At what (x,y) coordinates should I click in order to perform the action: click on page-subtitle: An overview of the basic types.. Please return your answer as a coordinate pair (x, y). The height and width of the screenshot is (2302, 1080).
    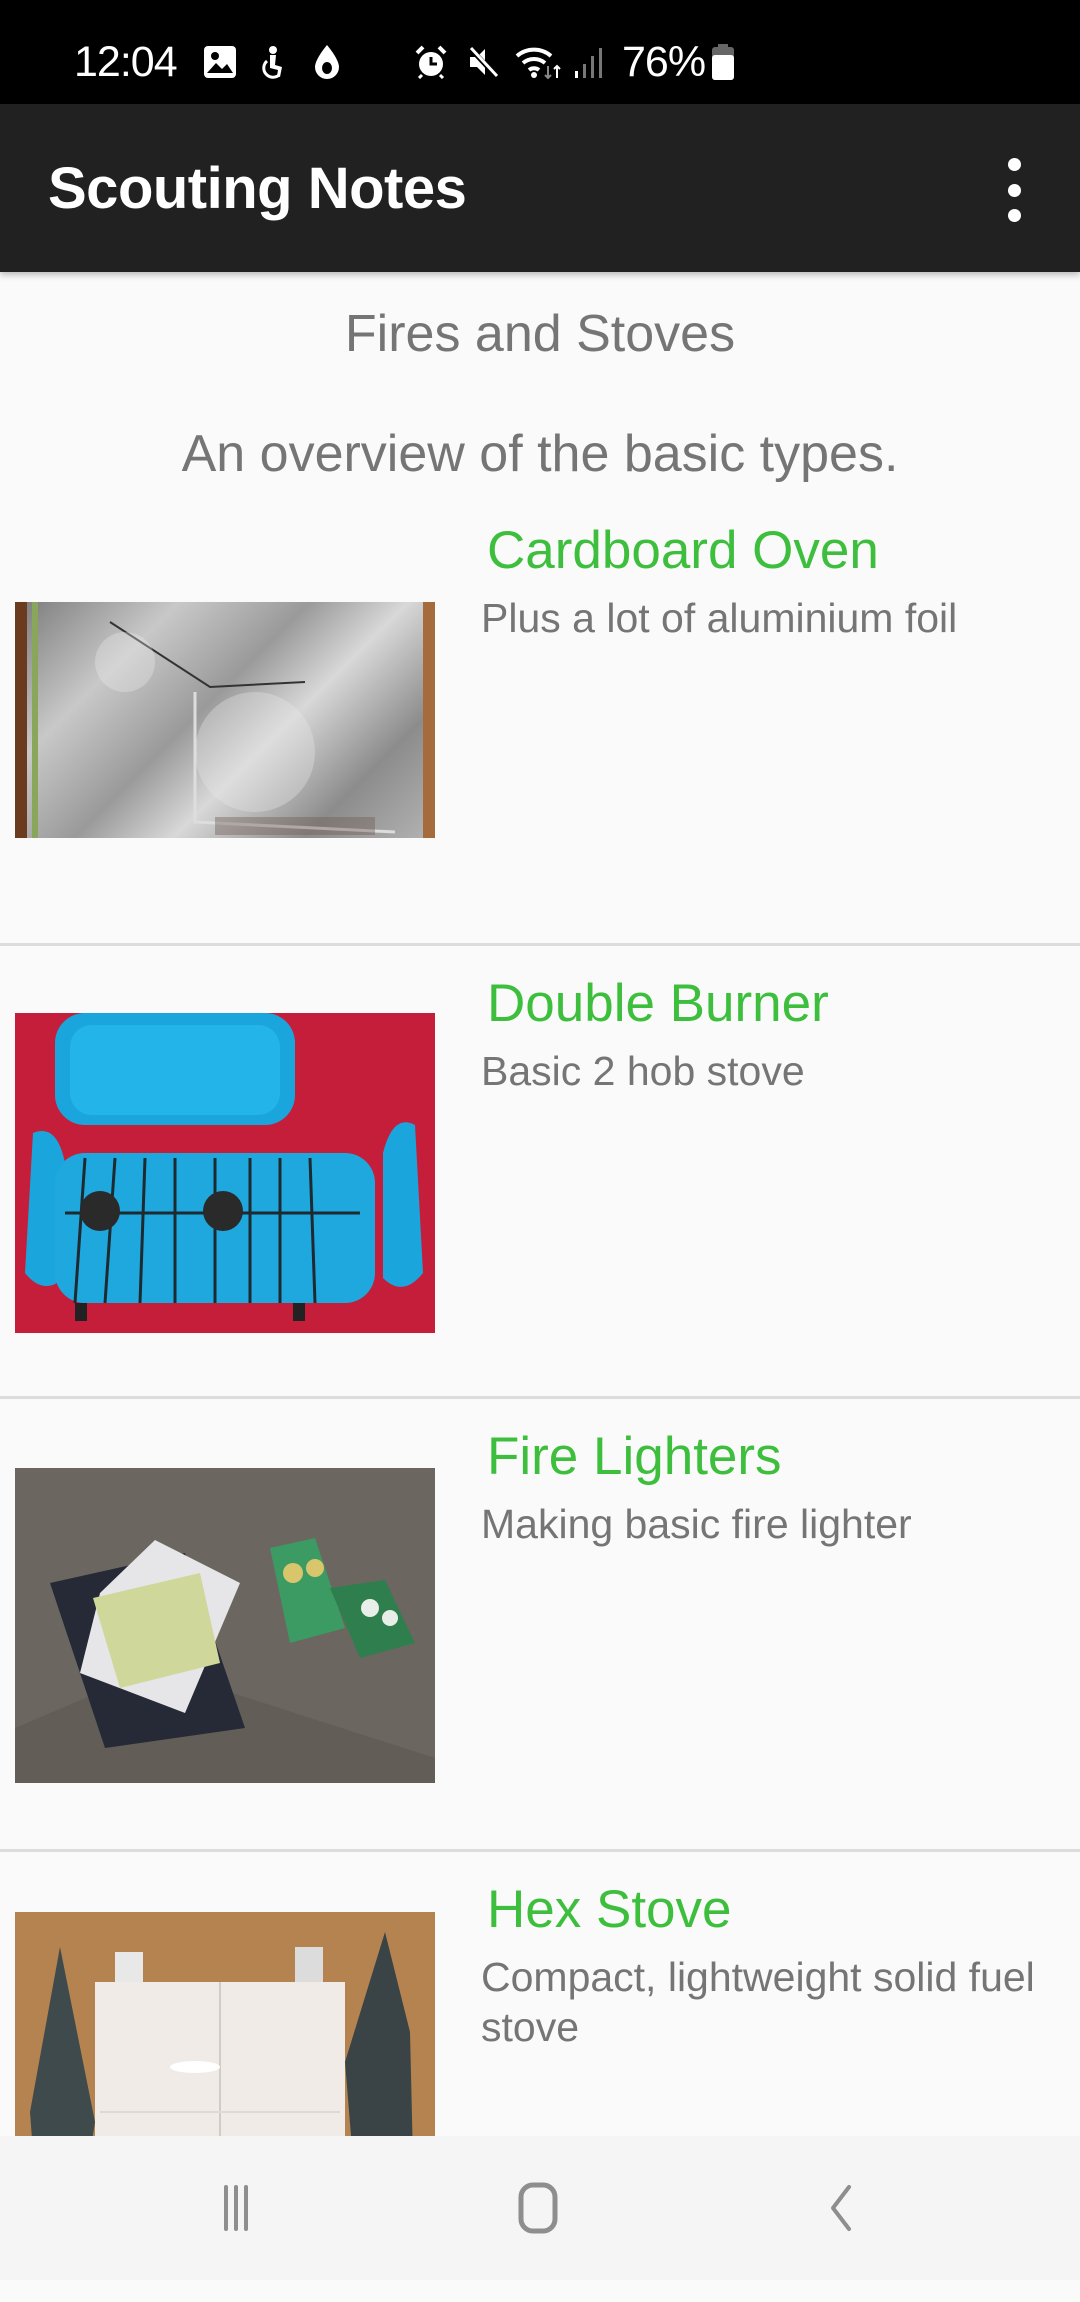
    Looking at the image, I should click on (540, 454).